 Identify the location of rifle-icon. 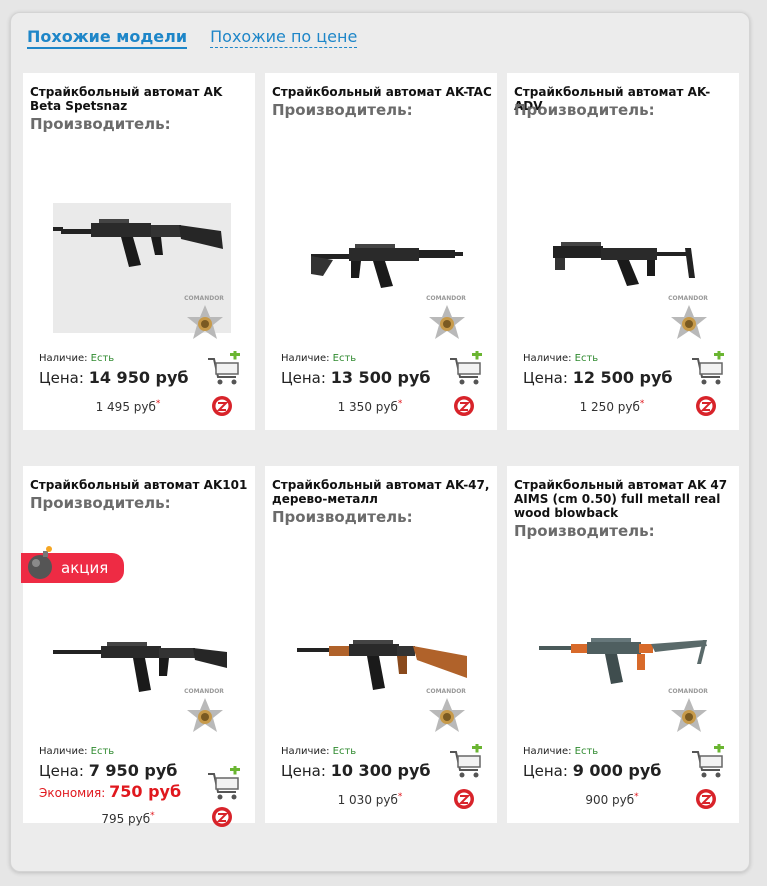
(138, 243).